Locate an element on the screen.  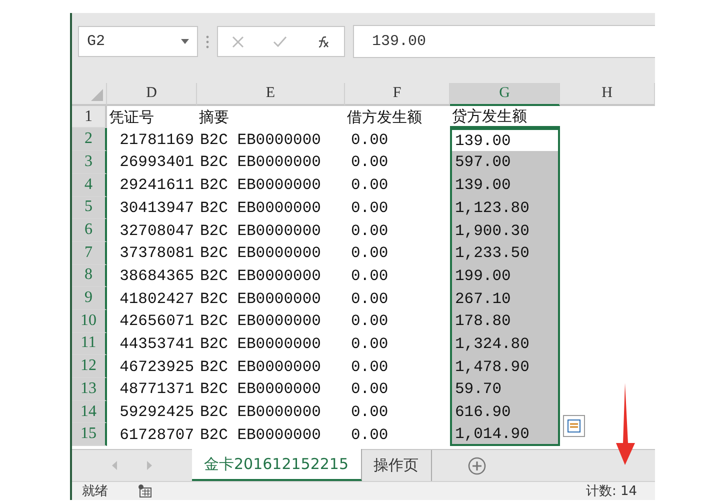
table-cell: 199.00 is located at coordinates (505, 276).